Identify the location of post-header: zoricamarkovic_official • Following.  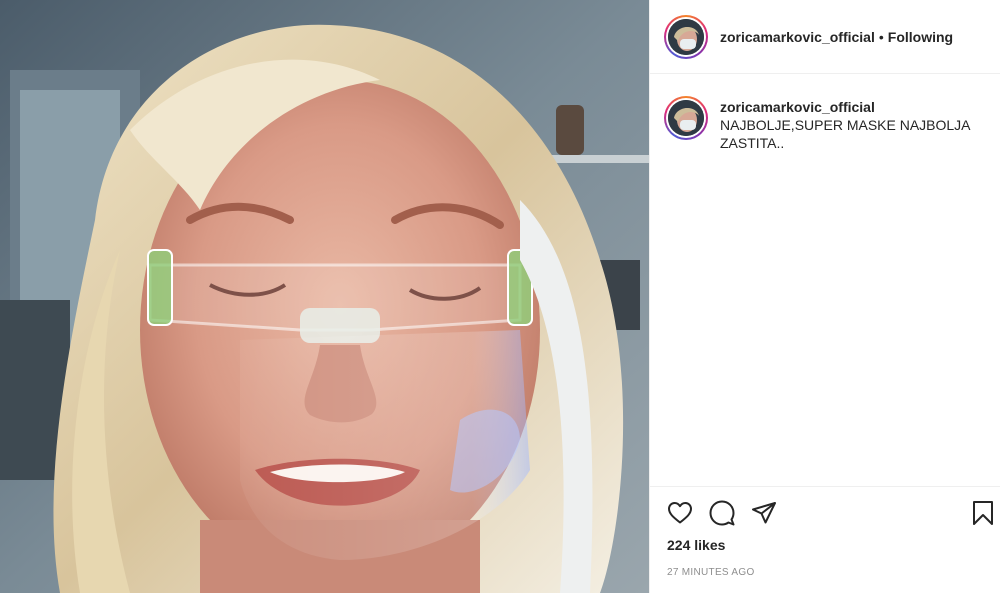
(825, 37).